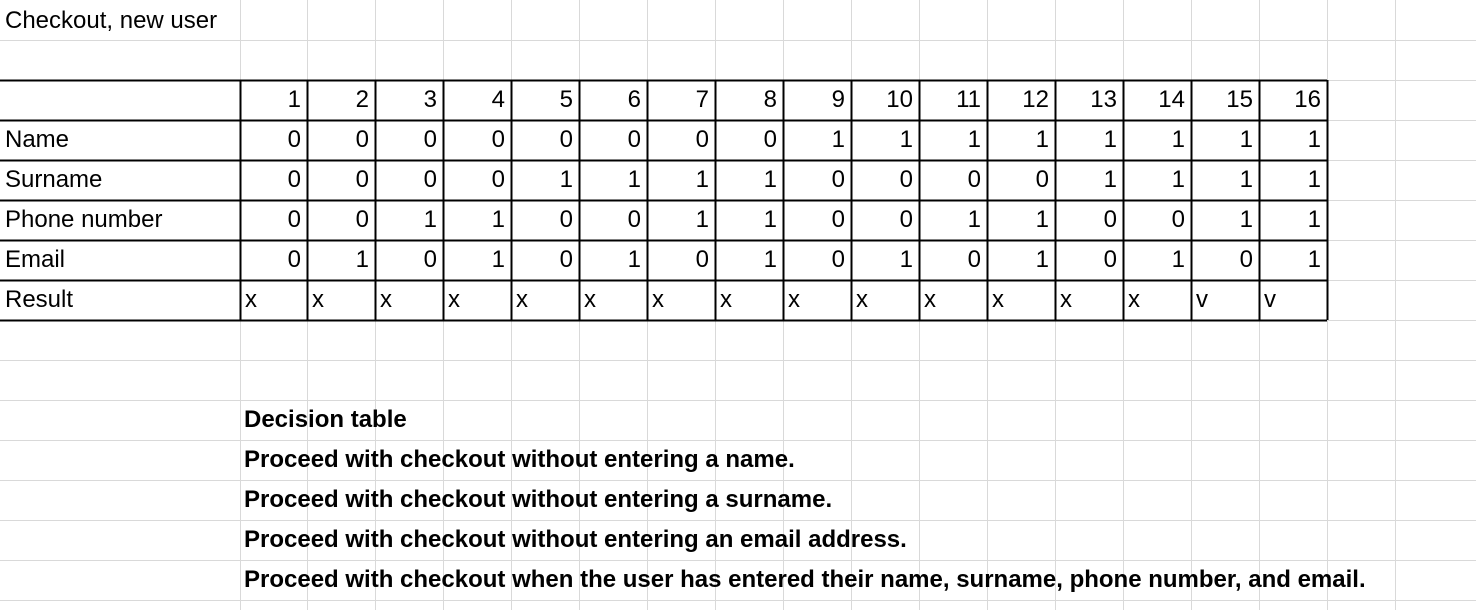 This screenshot has width=1476, height=610. I want to click on row-label-email: Email, so click(125, 260).